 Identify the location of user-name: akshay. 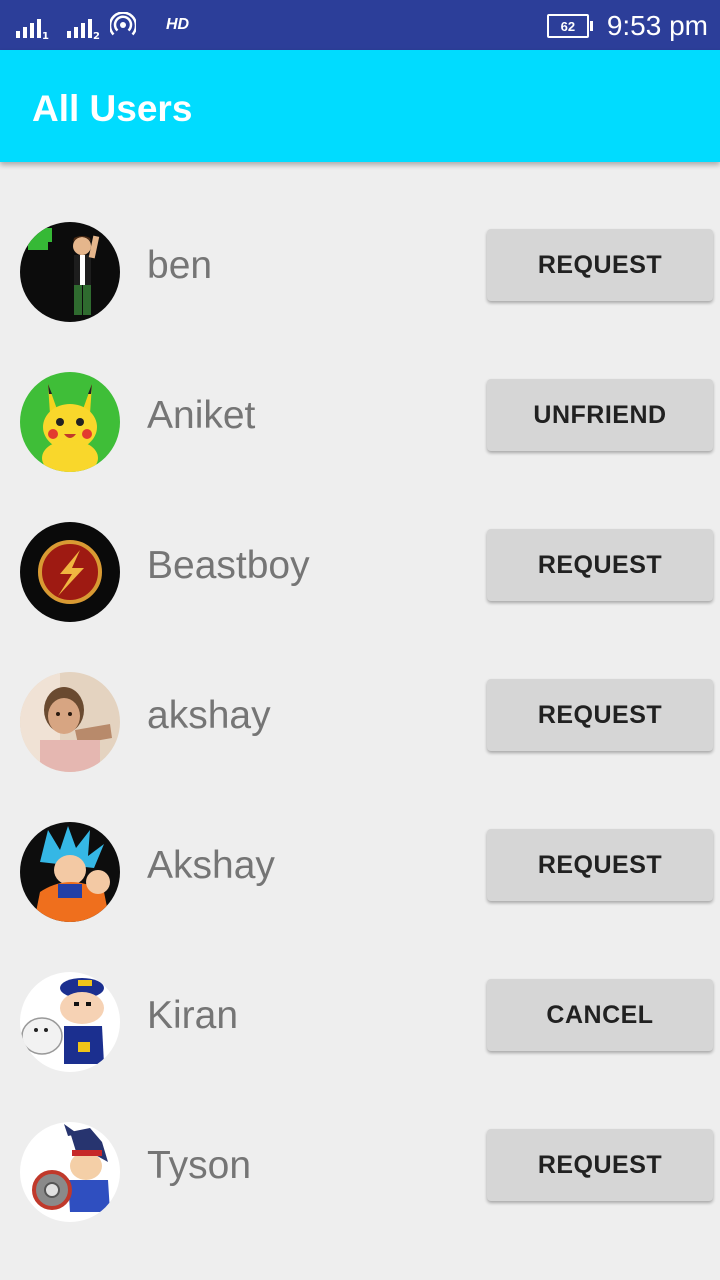
(209, 715).